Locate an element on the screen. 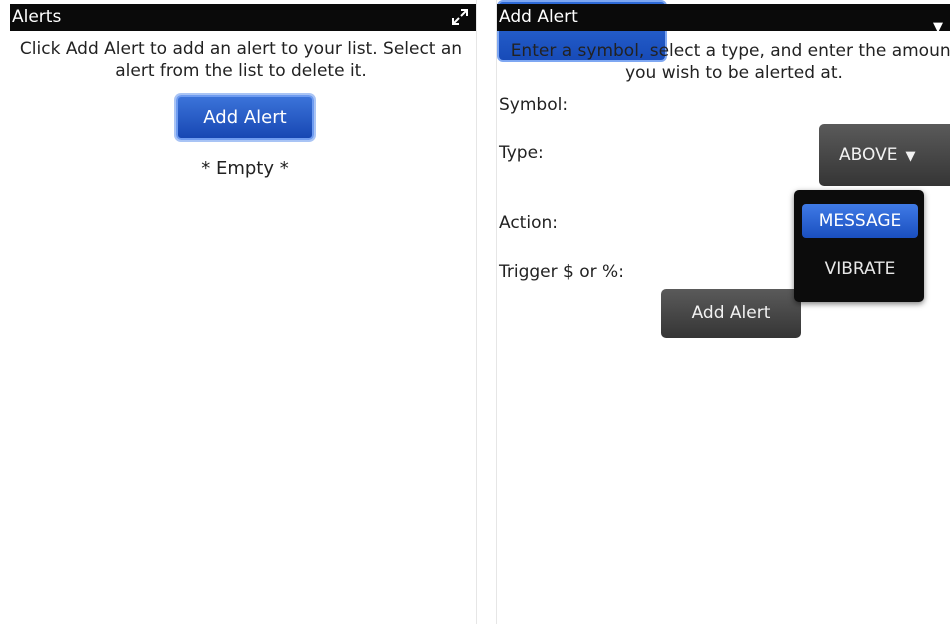 Image resolution: width=950 pixels, height=624 pixels. alerts-title: Alerts is located at coordinates (37, 17).